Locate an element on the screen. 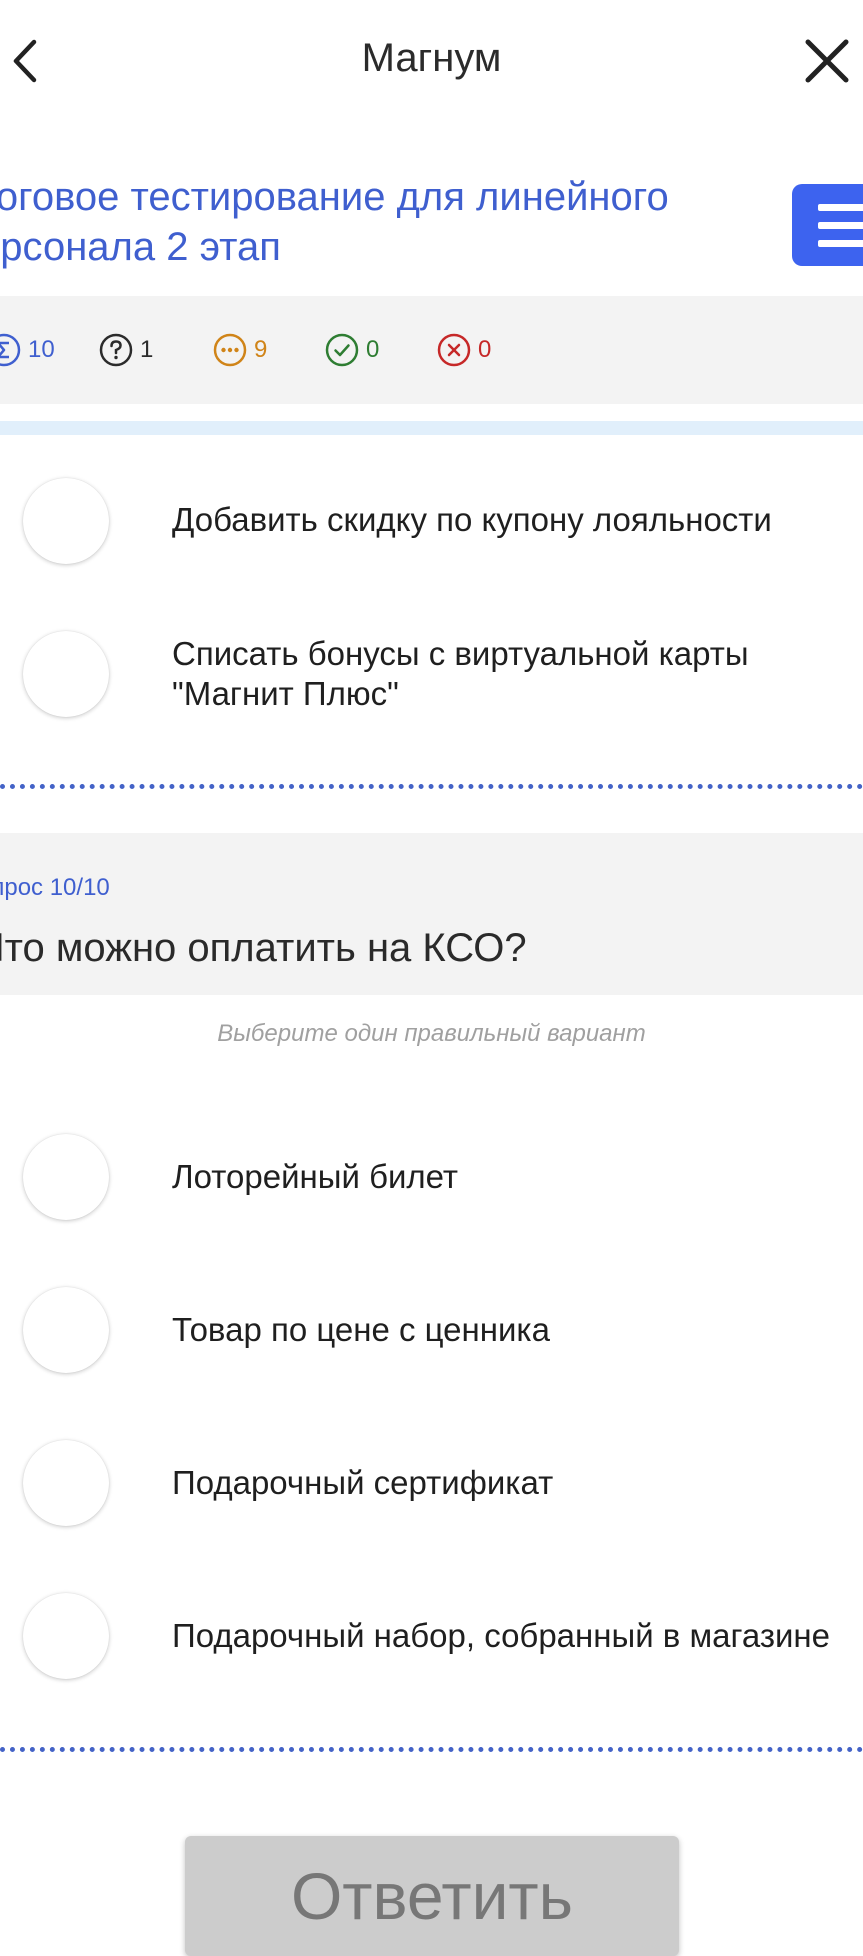  divider-strip is located at coordinates (431, 428).